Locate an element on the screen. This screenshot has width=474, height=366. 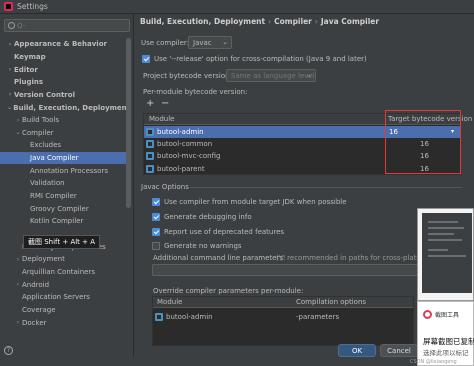
sidebar-item: RMI Compiler is located at coordinates (65, 196).